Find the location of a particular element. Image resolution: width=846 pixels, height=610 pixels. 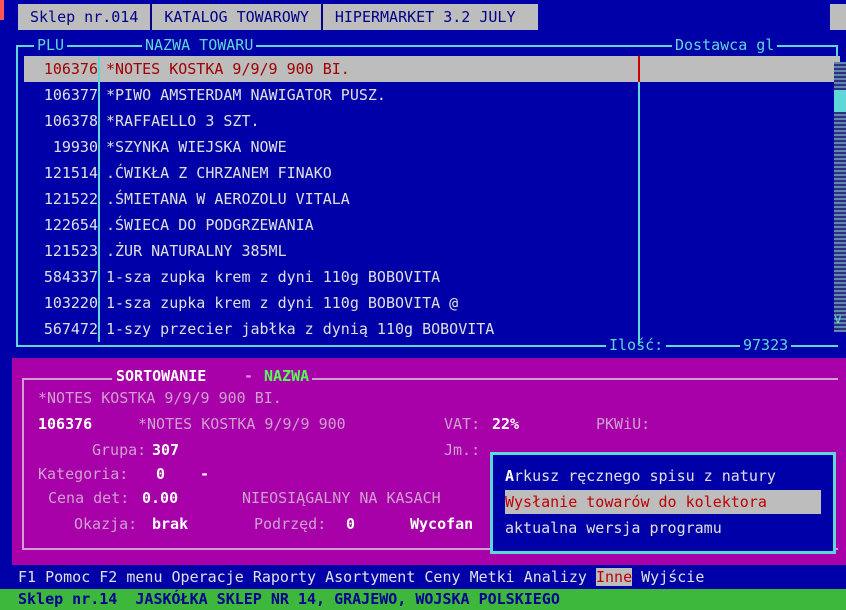

table-row: 121522 .ŚMIETANA W AEROZOLU VITALA is located at coordinates (433, 199).